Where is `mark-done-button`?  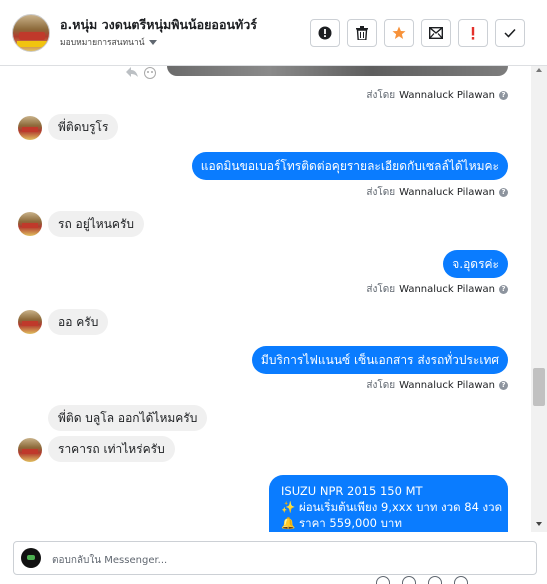
mark-done-button is located at coordinates (510, 33).